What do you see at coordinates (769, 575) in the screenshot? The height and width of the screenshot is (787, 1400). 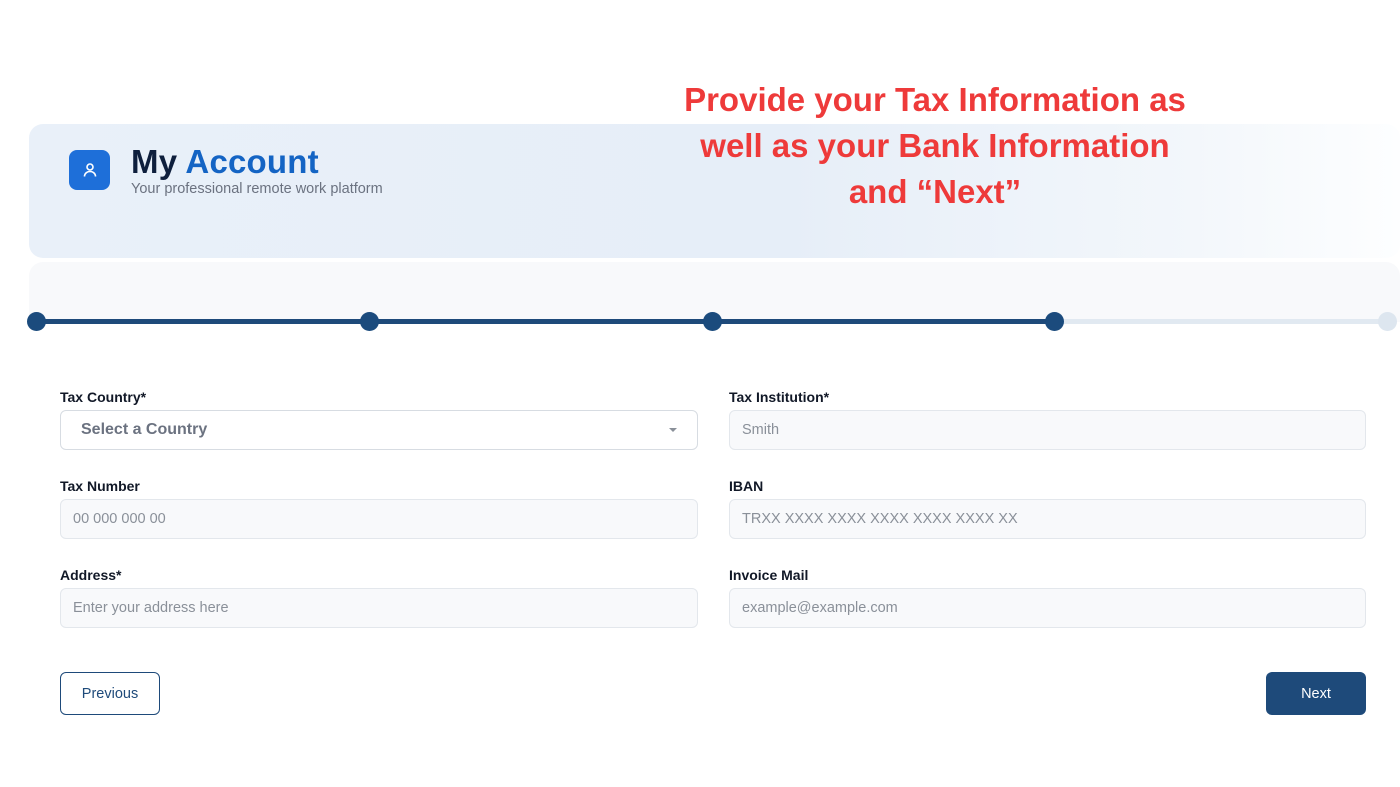 I see `invoice-mail-label: Invoice Mail` at bounding box center [769, 575].